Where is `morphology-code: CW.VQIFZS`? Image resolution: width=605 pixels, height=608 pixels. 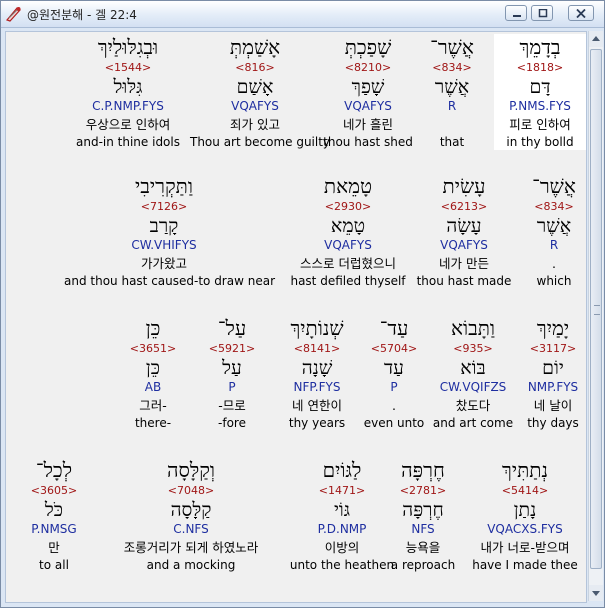
morphology-code: CW.VQIFZS is located at coordinates (473, 387).